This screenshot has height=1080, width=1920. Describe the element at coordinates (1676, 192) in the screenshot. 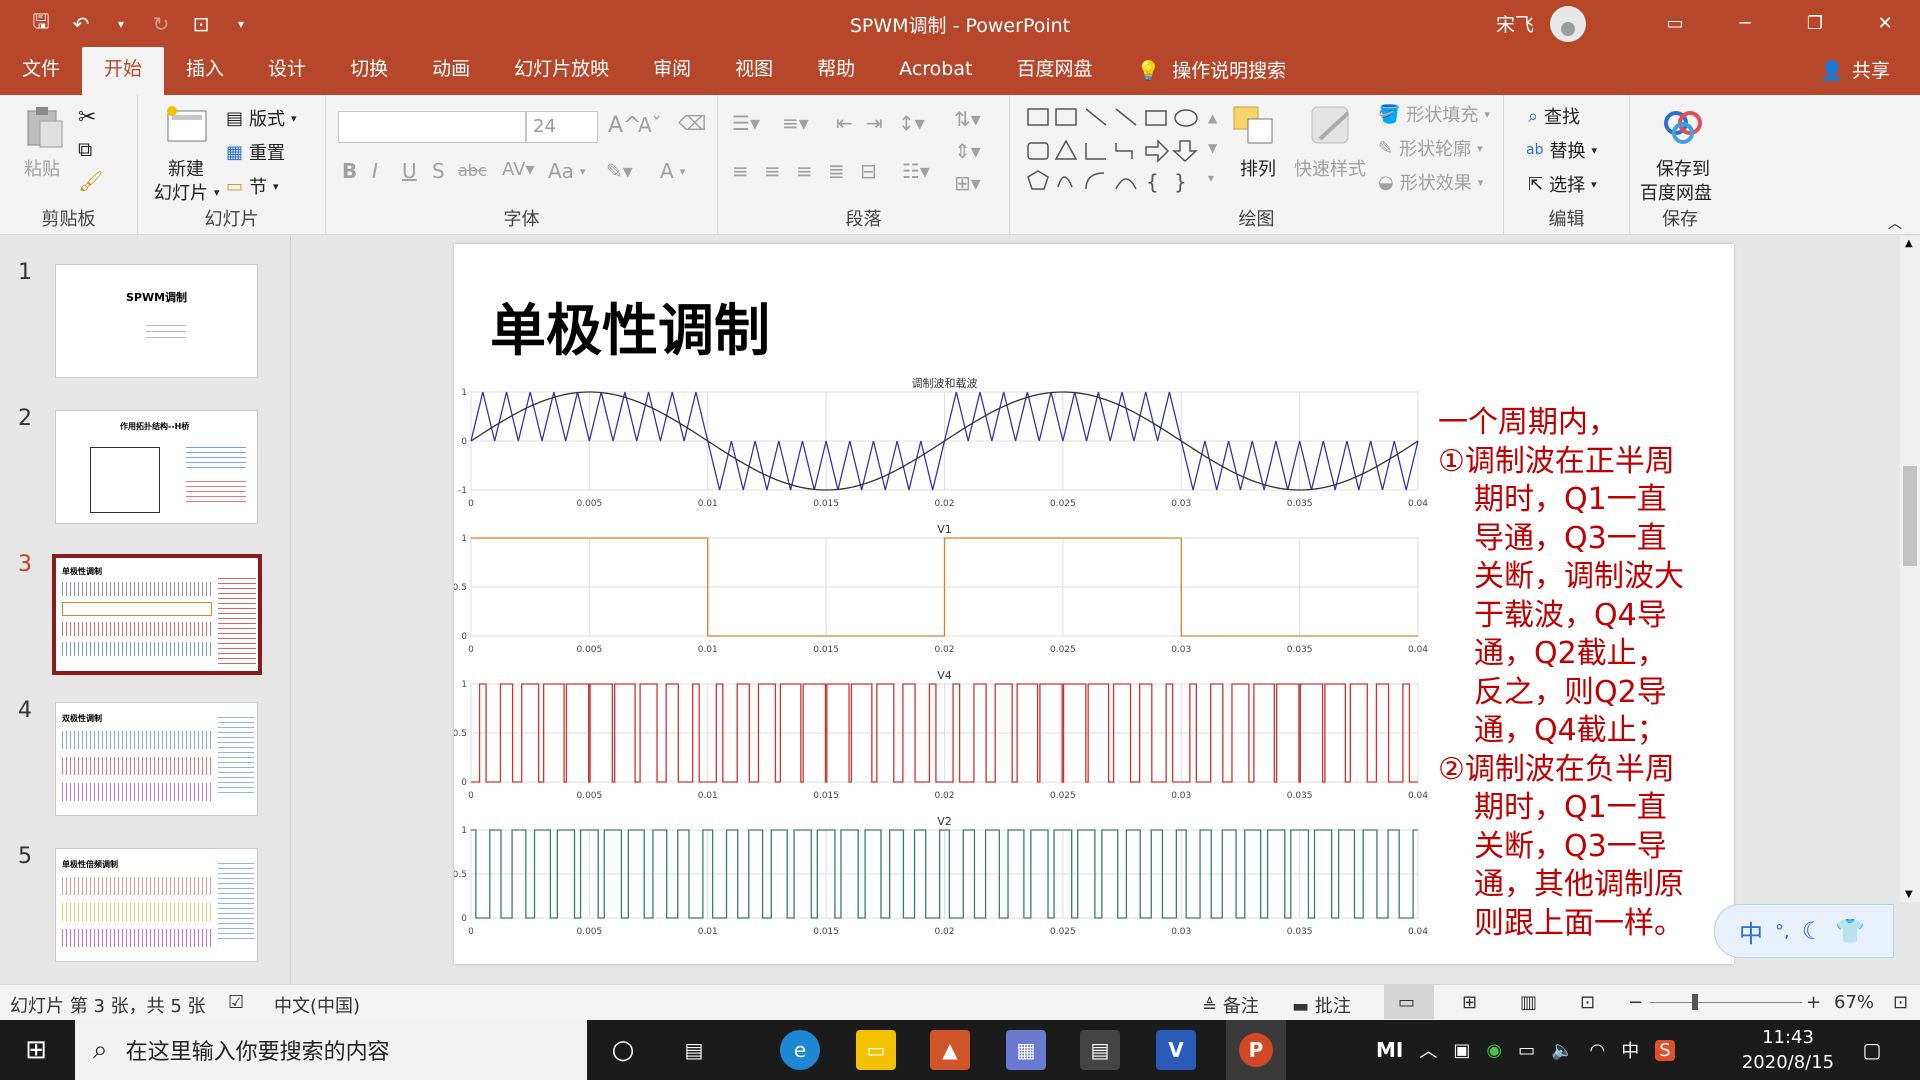

I see `save-baidu-label-2: 百度网盘` at that location.